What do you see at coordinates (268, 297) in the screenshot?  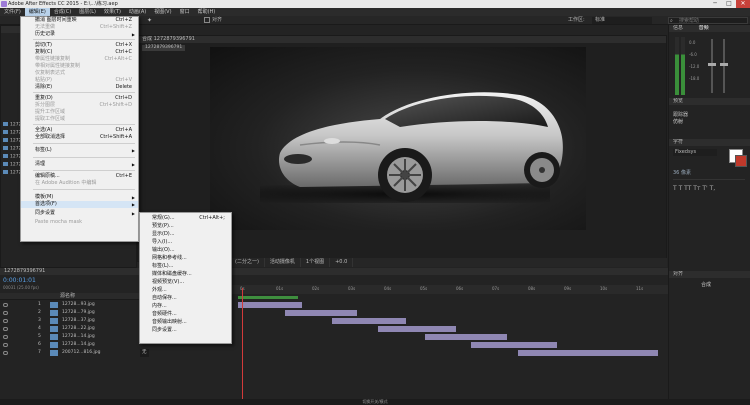 I see `work-area-bar` at bounding box center [268, 297].